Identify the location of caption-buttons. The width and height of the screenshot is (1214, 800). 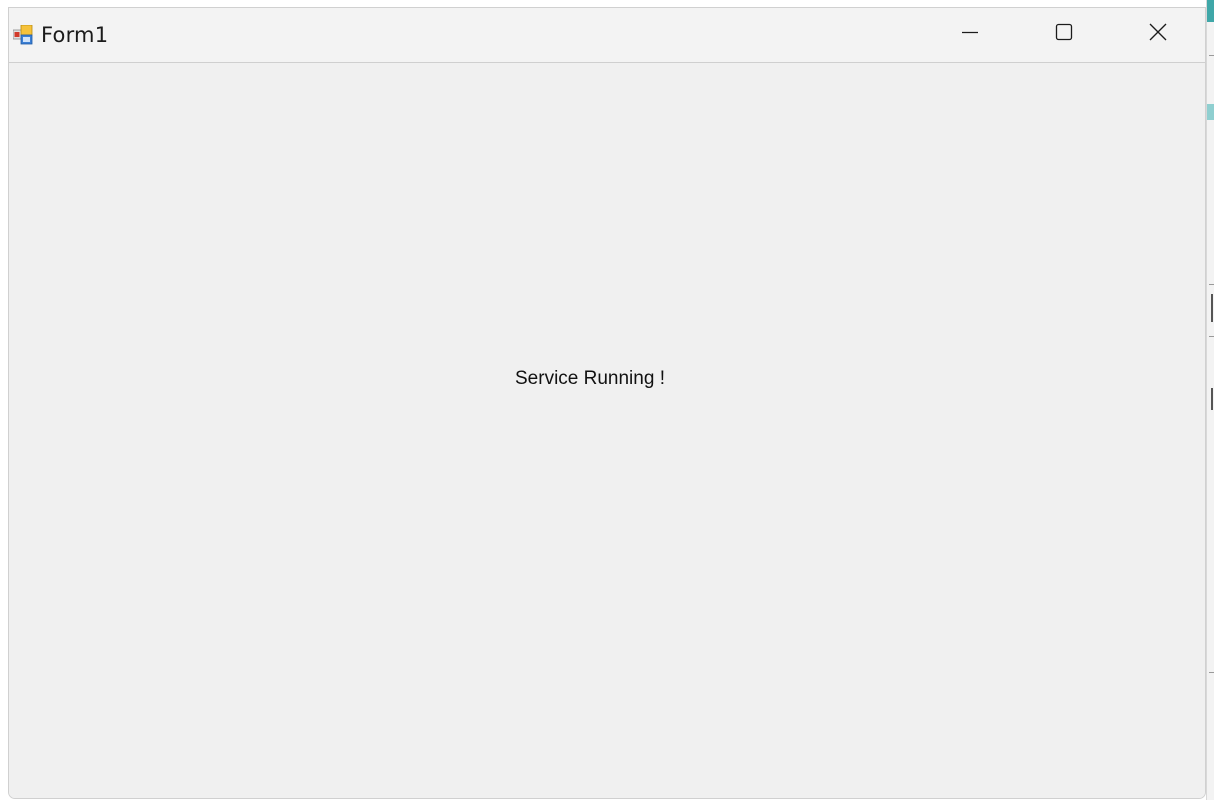
(1064, 32).